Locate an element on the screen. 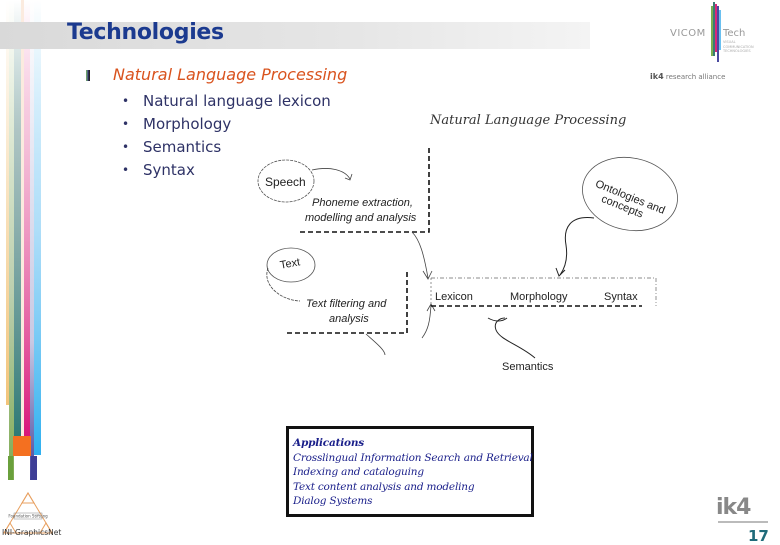 The width and height of the screenshot is (780, 545). upward-arrow is located at coordinates (426, 321).